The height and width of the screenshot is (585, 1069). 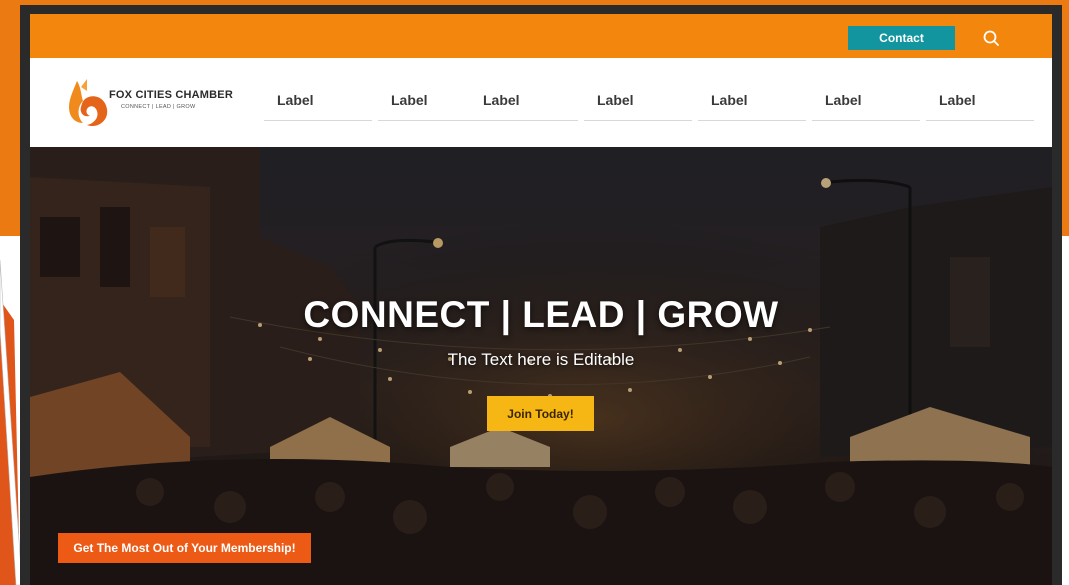 I want to click on nav-item-6: Label, so click(x=866, y=105).